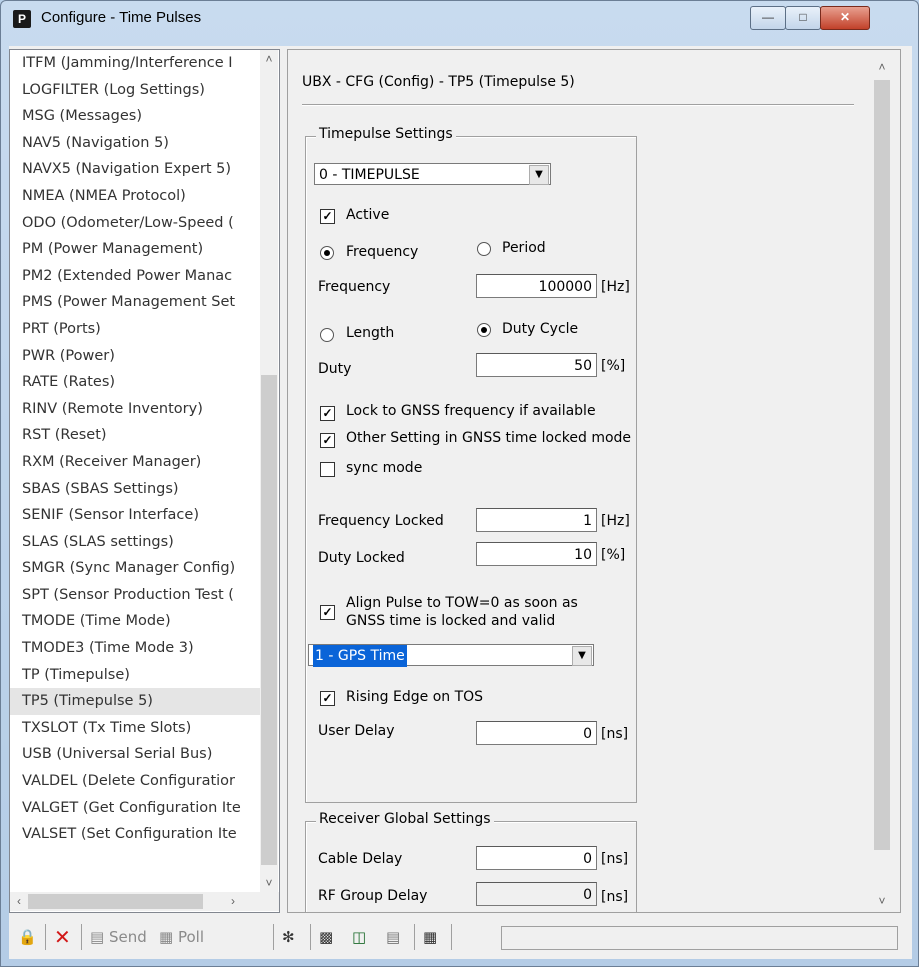 This screenshot has width=919, height=967. I want to click on lock-icon: 🔒, so click(27, 937).